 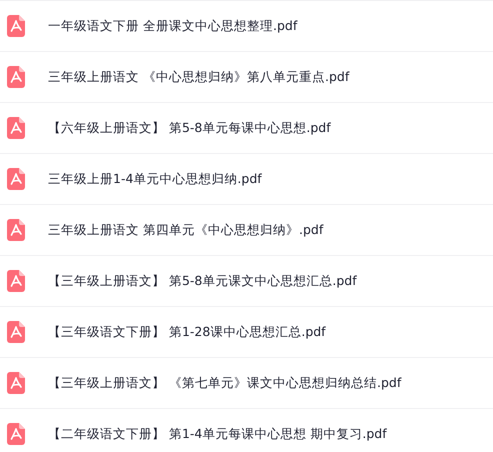 I want to click on file-name: 一年级语文下册 全册课文中心思想整理.pdf, so click(x=173, y=26).